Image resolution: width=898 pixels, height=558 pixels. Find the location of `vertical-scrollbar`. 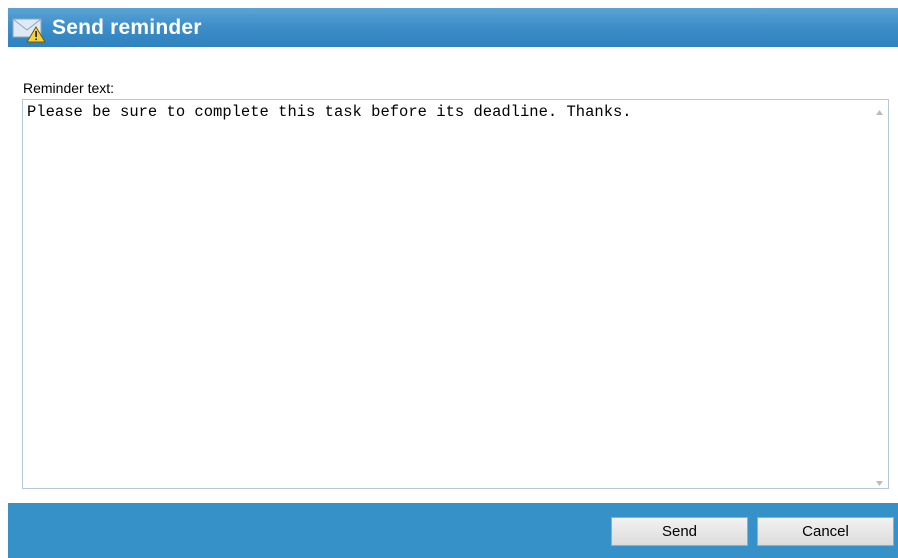

vertical-scrollbar is located at coordinates (879, 294).